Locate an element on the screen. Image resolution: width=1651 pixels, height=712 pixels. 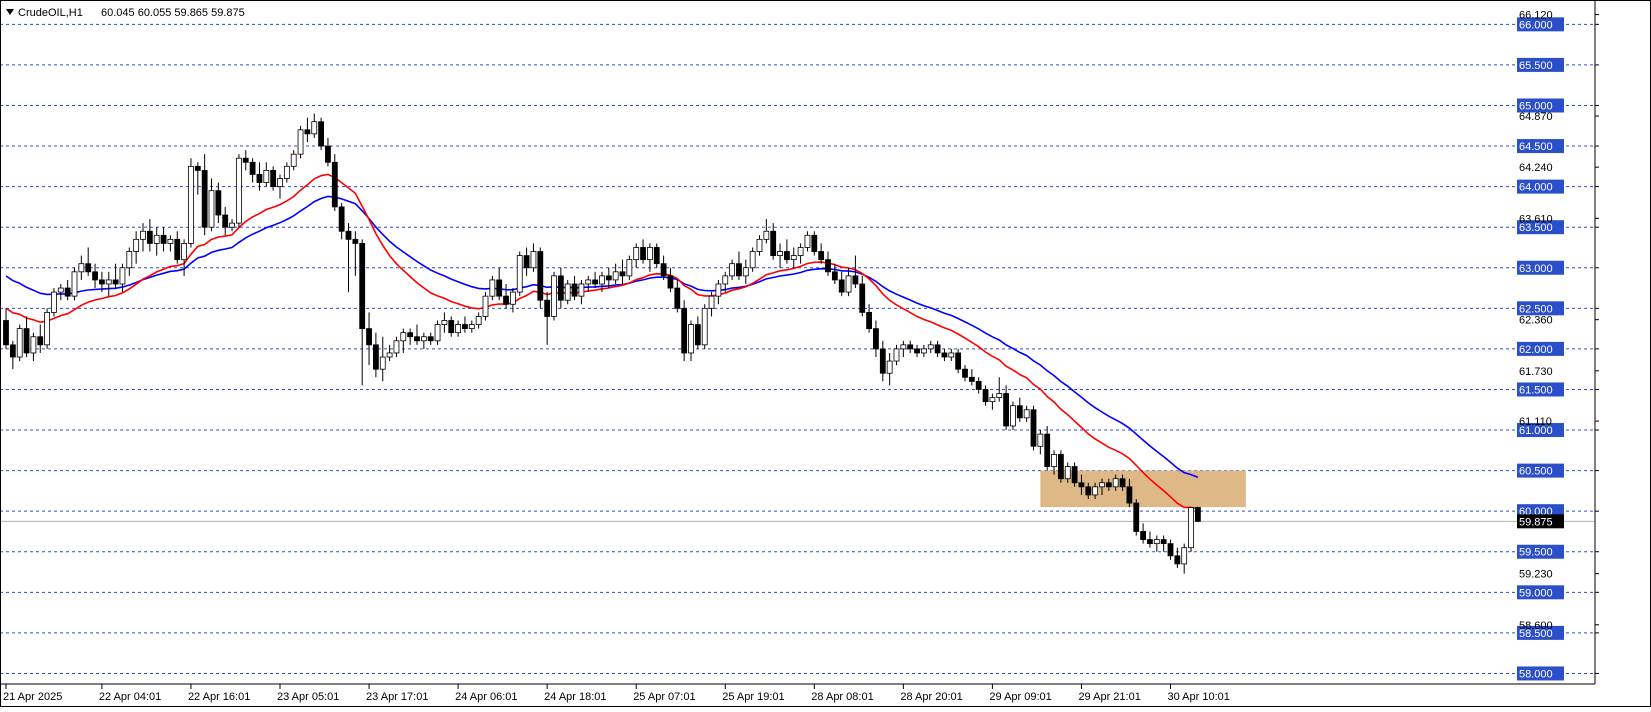
price-tick-label: 61.110 is located at coordinates (1535, 422).